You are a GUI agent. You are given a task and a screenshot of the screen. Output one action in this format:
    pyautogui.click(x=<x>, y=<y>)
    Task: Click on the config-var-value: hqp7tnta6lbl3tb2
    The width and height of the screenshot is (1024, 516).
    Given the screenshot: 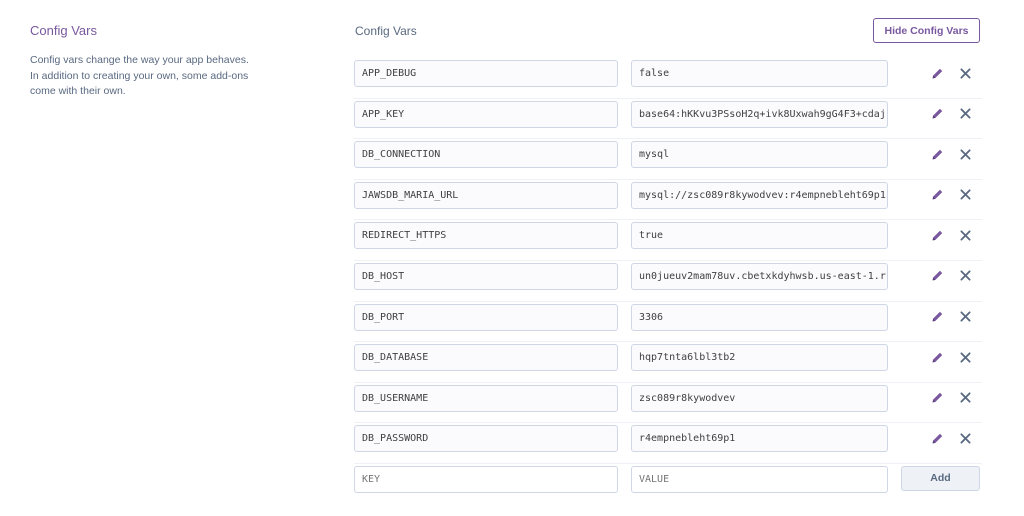 What is the action you would take?
    pyautogui.click(x=759, y=358)
    